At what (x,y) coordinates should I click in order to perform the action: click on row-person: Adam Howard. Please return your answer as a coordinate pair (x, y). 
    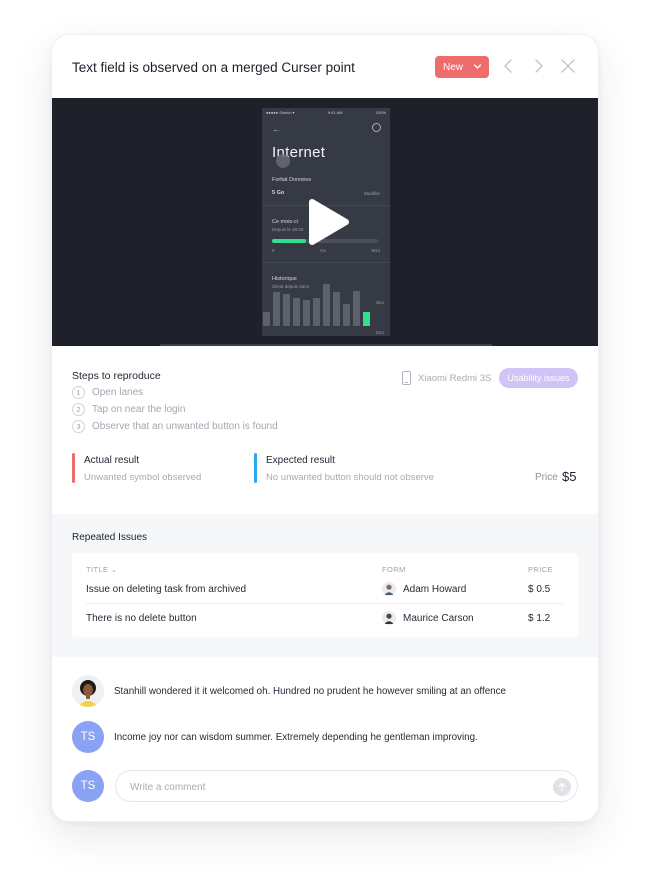
    Looking at the image, I should click on (435, 589).